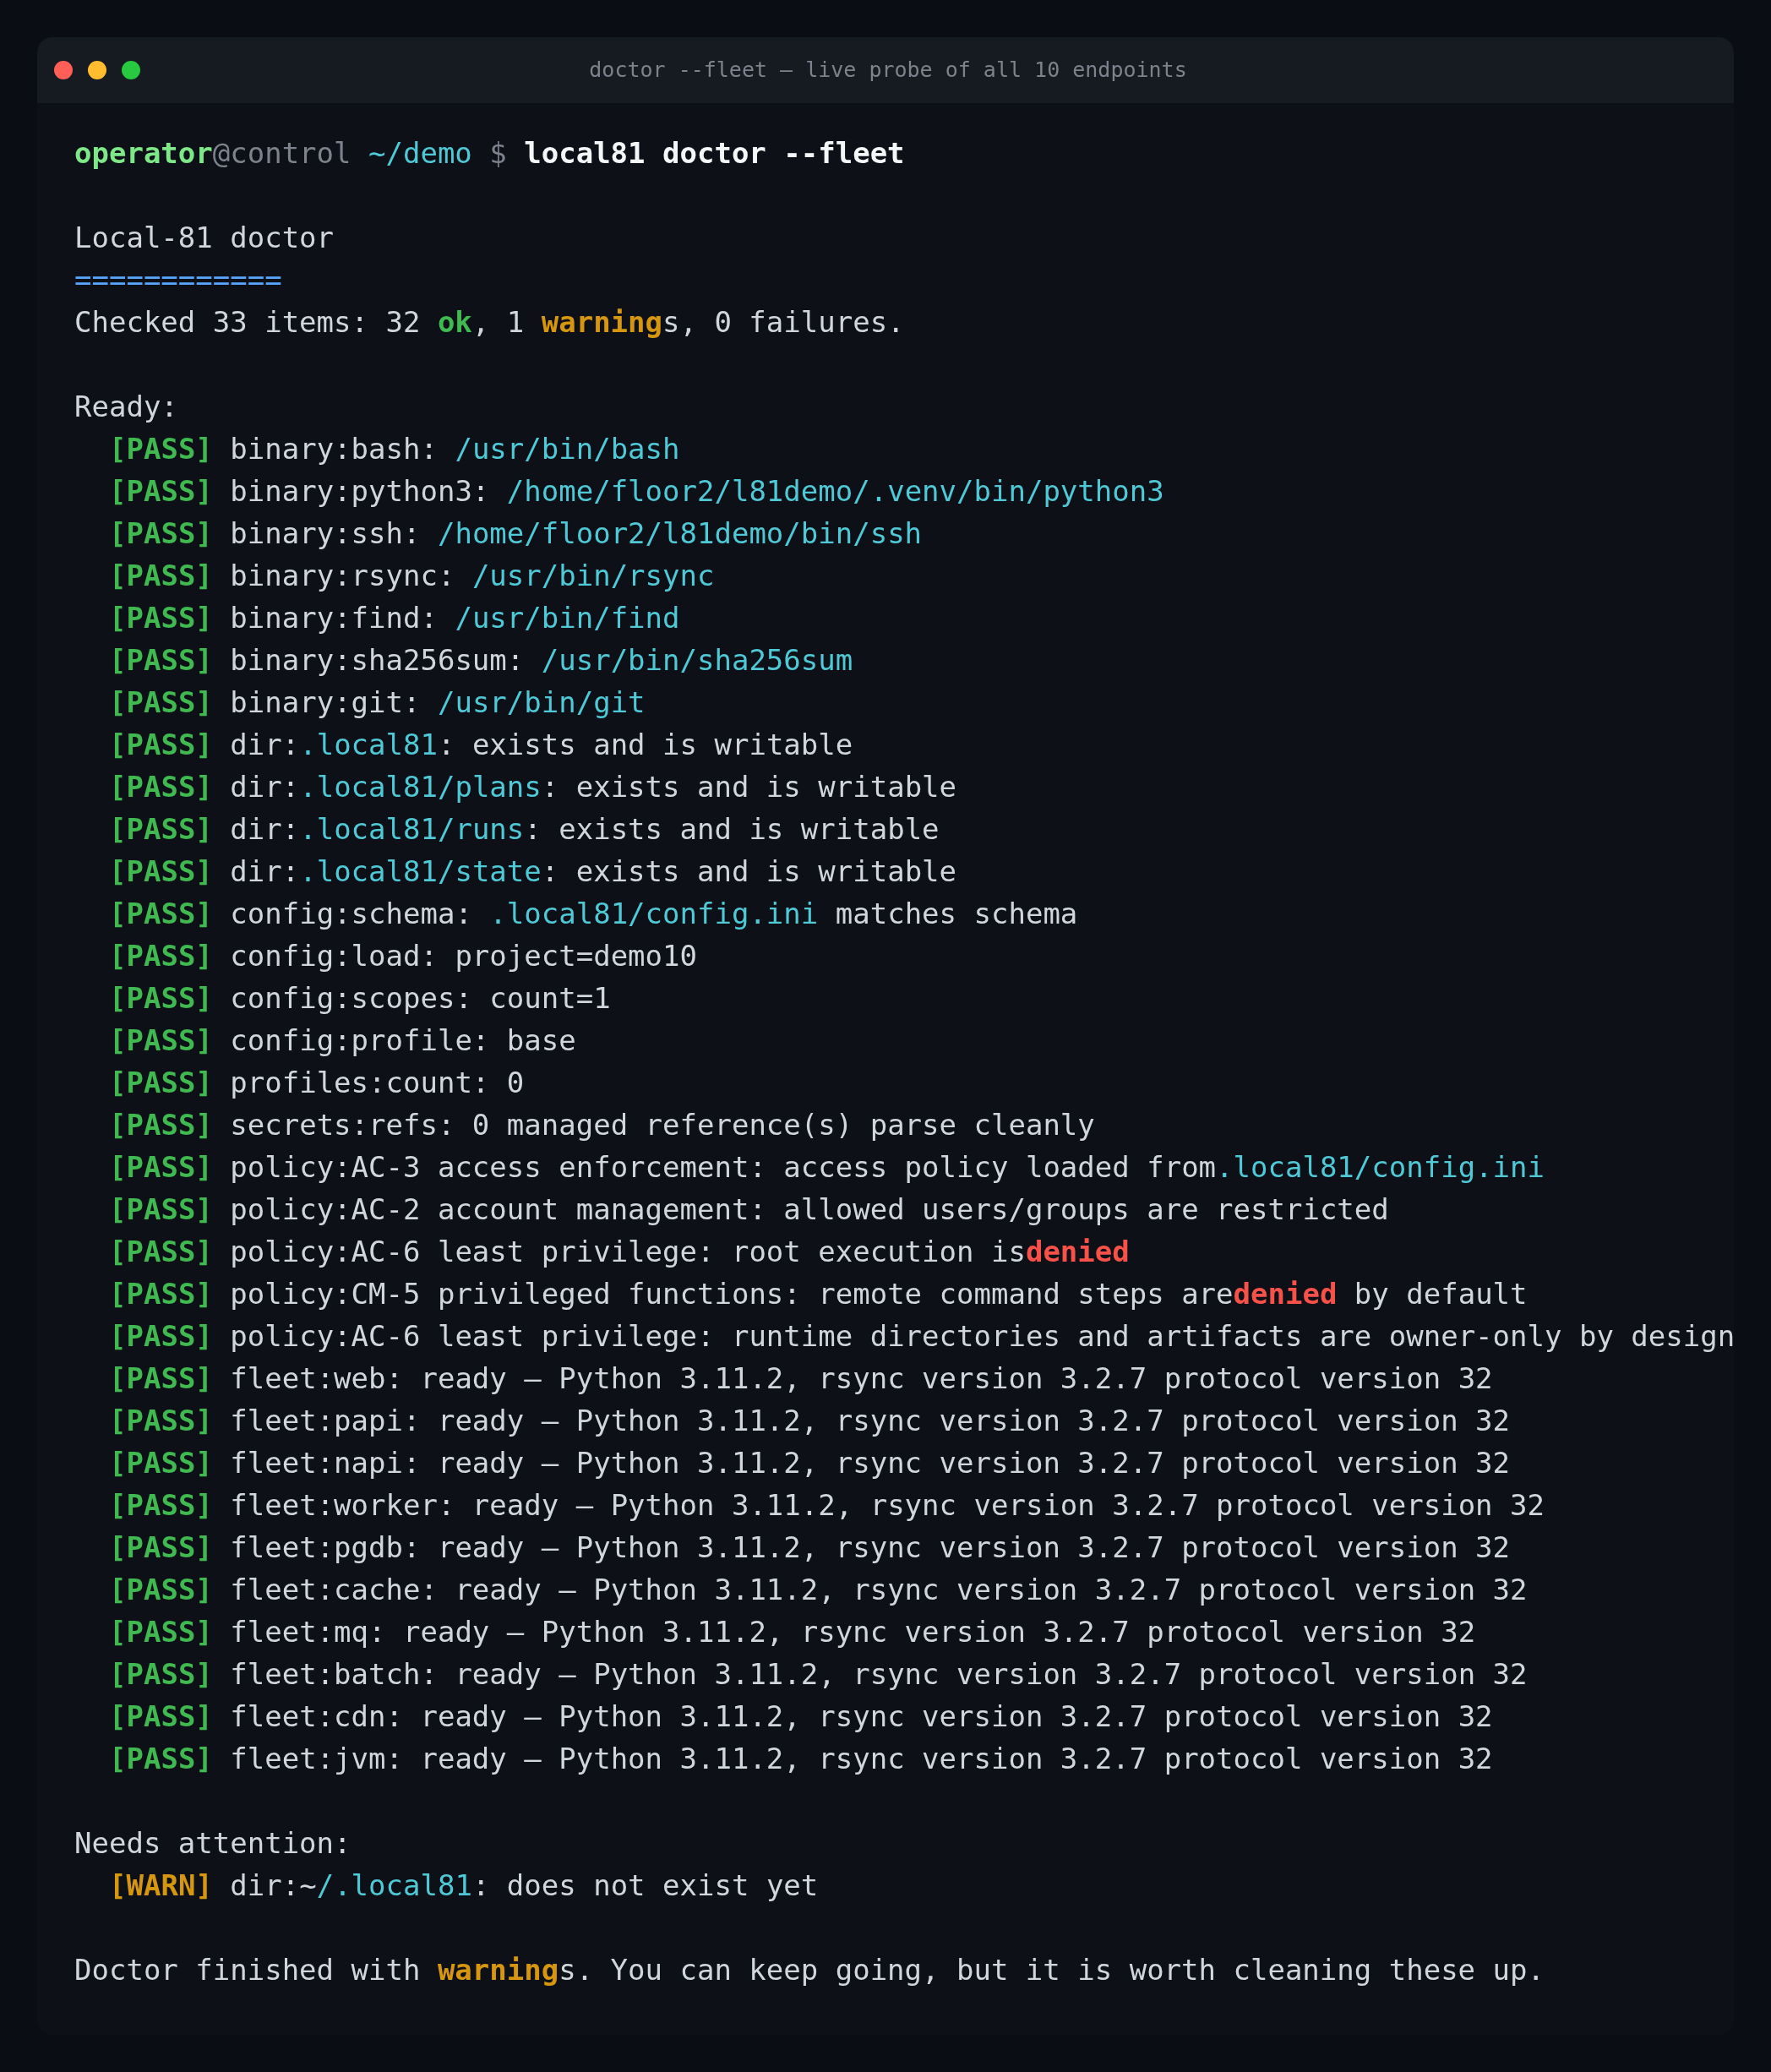  What do you see at coordinates (593, 914) in the screenshot?
I see `check-result: [PASS] config:schema: .local81/config.ini matches schema` at bounding box center [593, 914].